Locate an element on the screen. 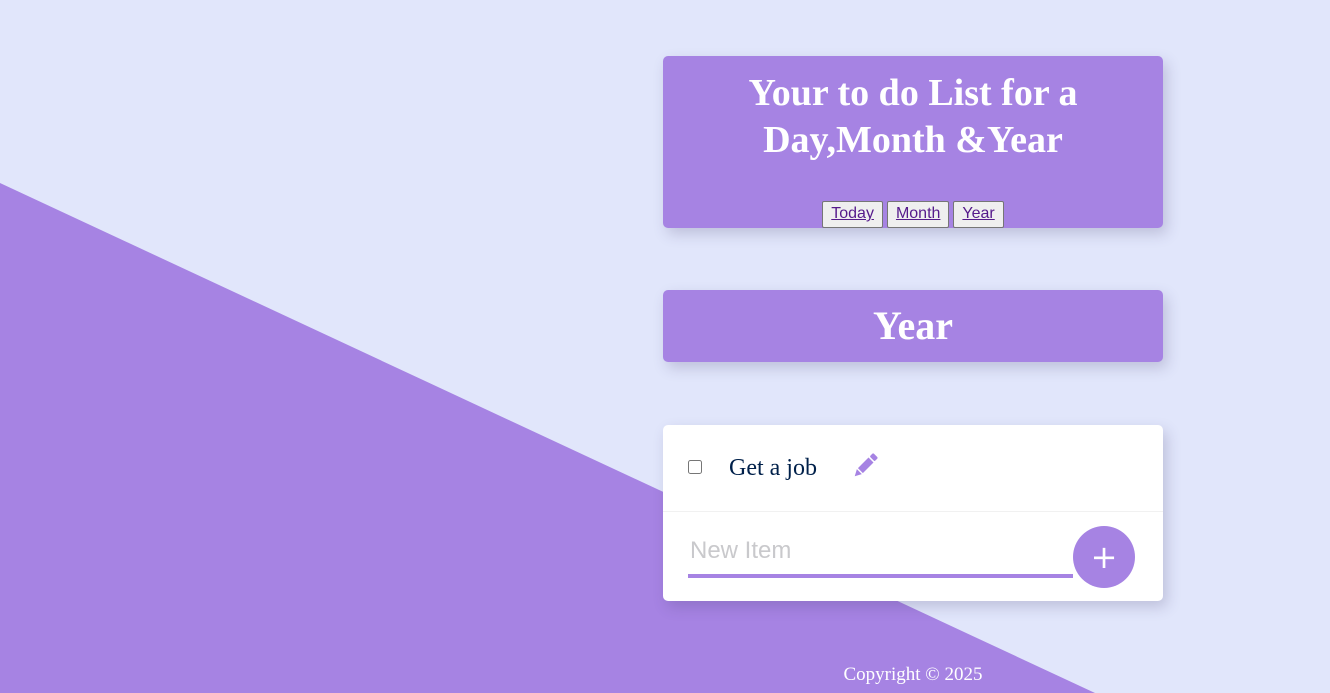 The height and width of the screenshot is (693, 1330). new-item-input is located at coordinates (880, 553).